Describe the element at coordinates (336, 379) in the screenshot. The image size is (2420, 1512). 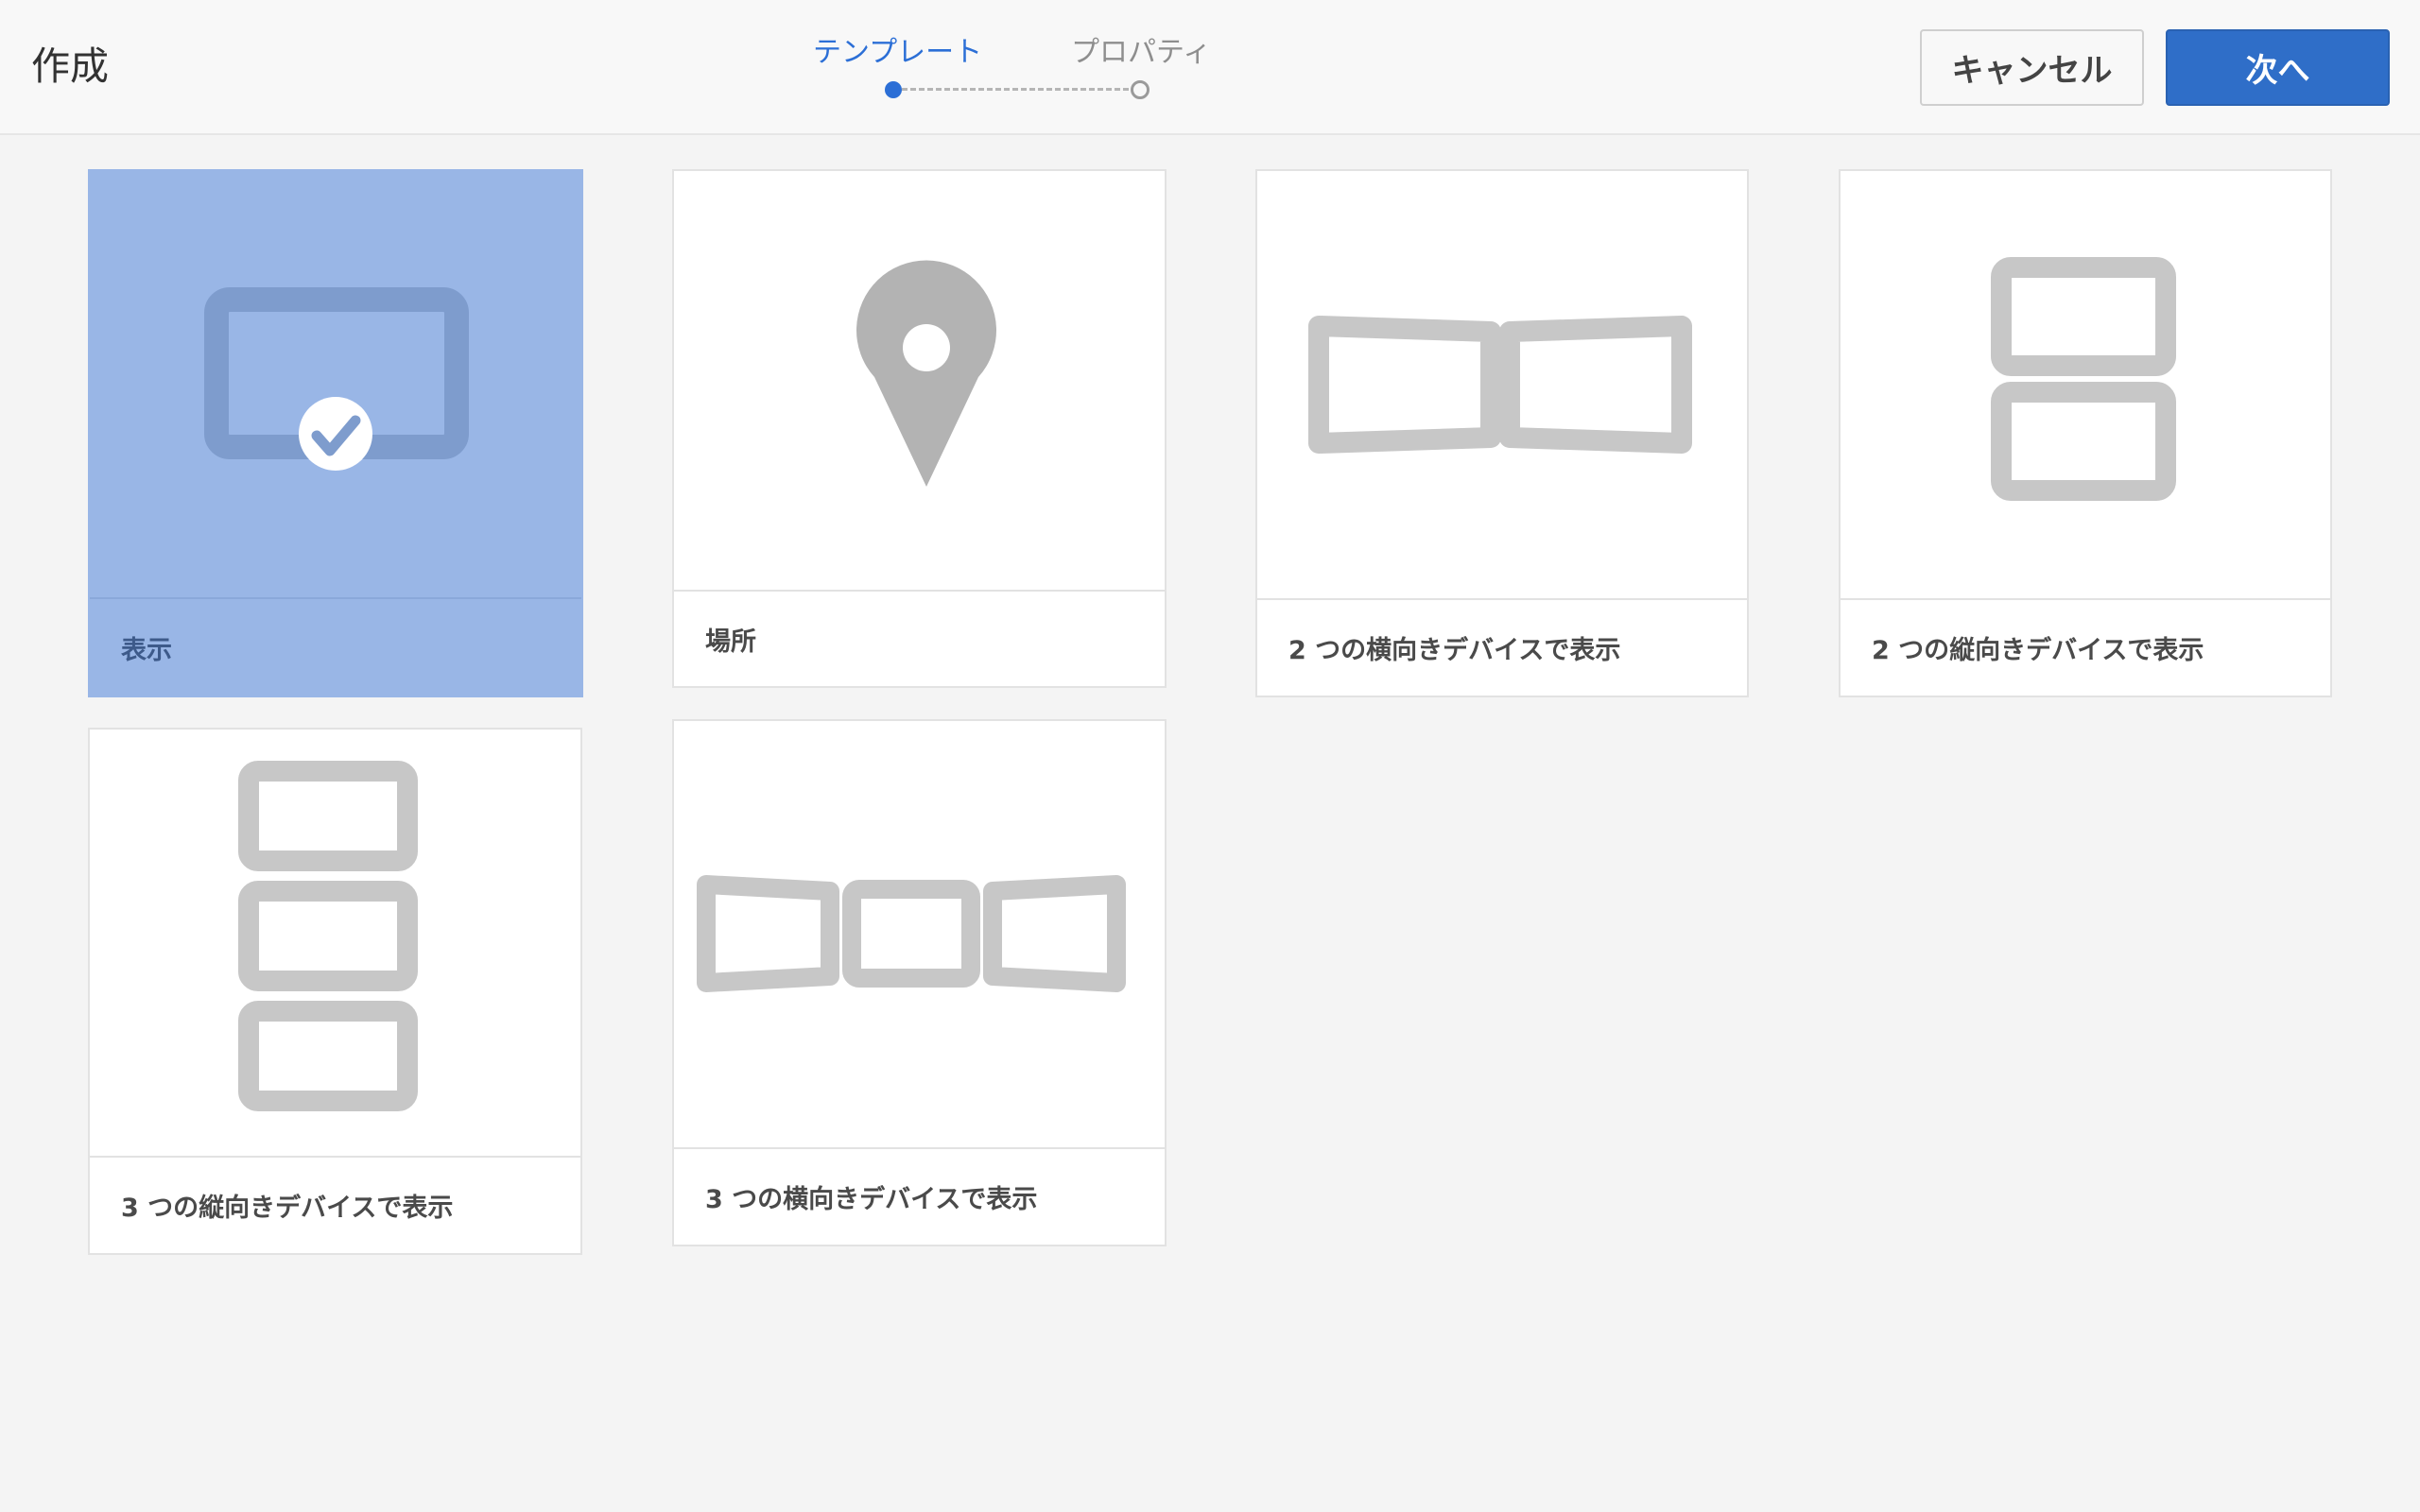
I see `display-icon` at that location.